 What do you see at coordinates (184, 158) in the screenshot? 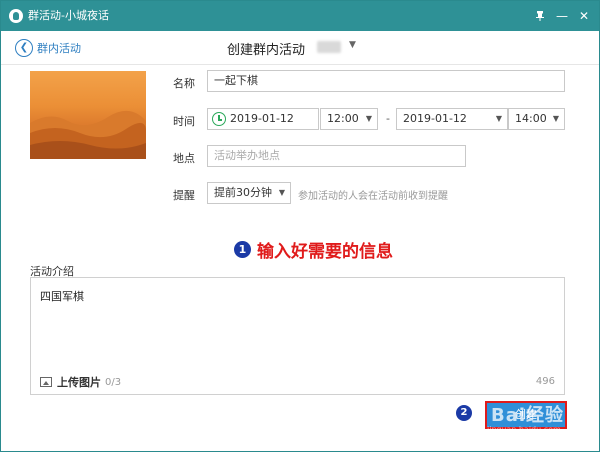
I see `location-label: 地点` at bounding box center [184, 158].